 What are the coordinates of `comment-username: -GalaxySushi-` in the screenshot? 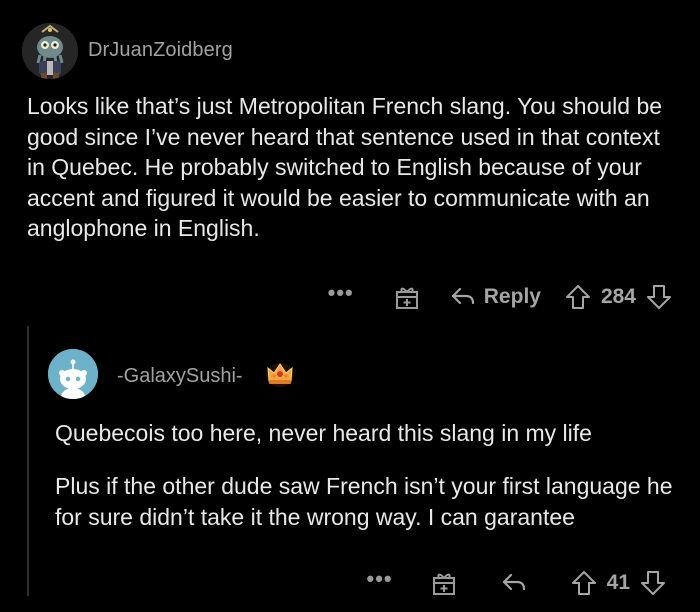 It's located at (180, 376).